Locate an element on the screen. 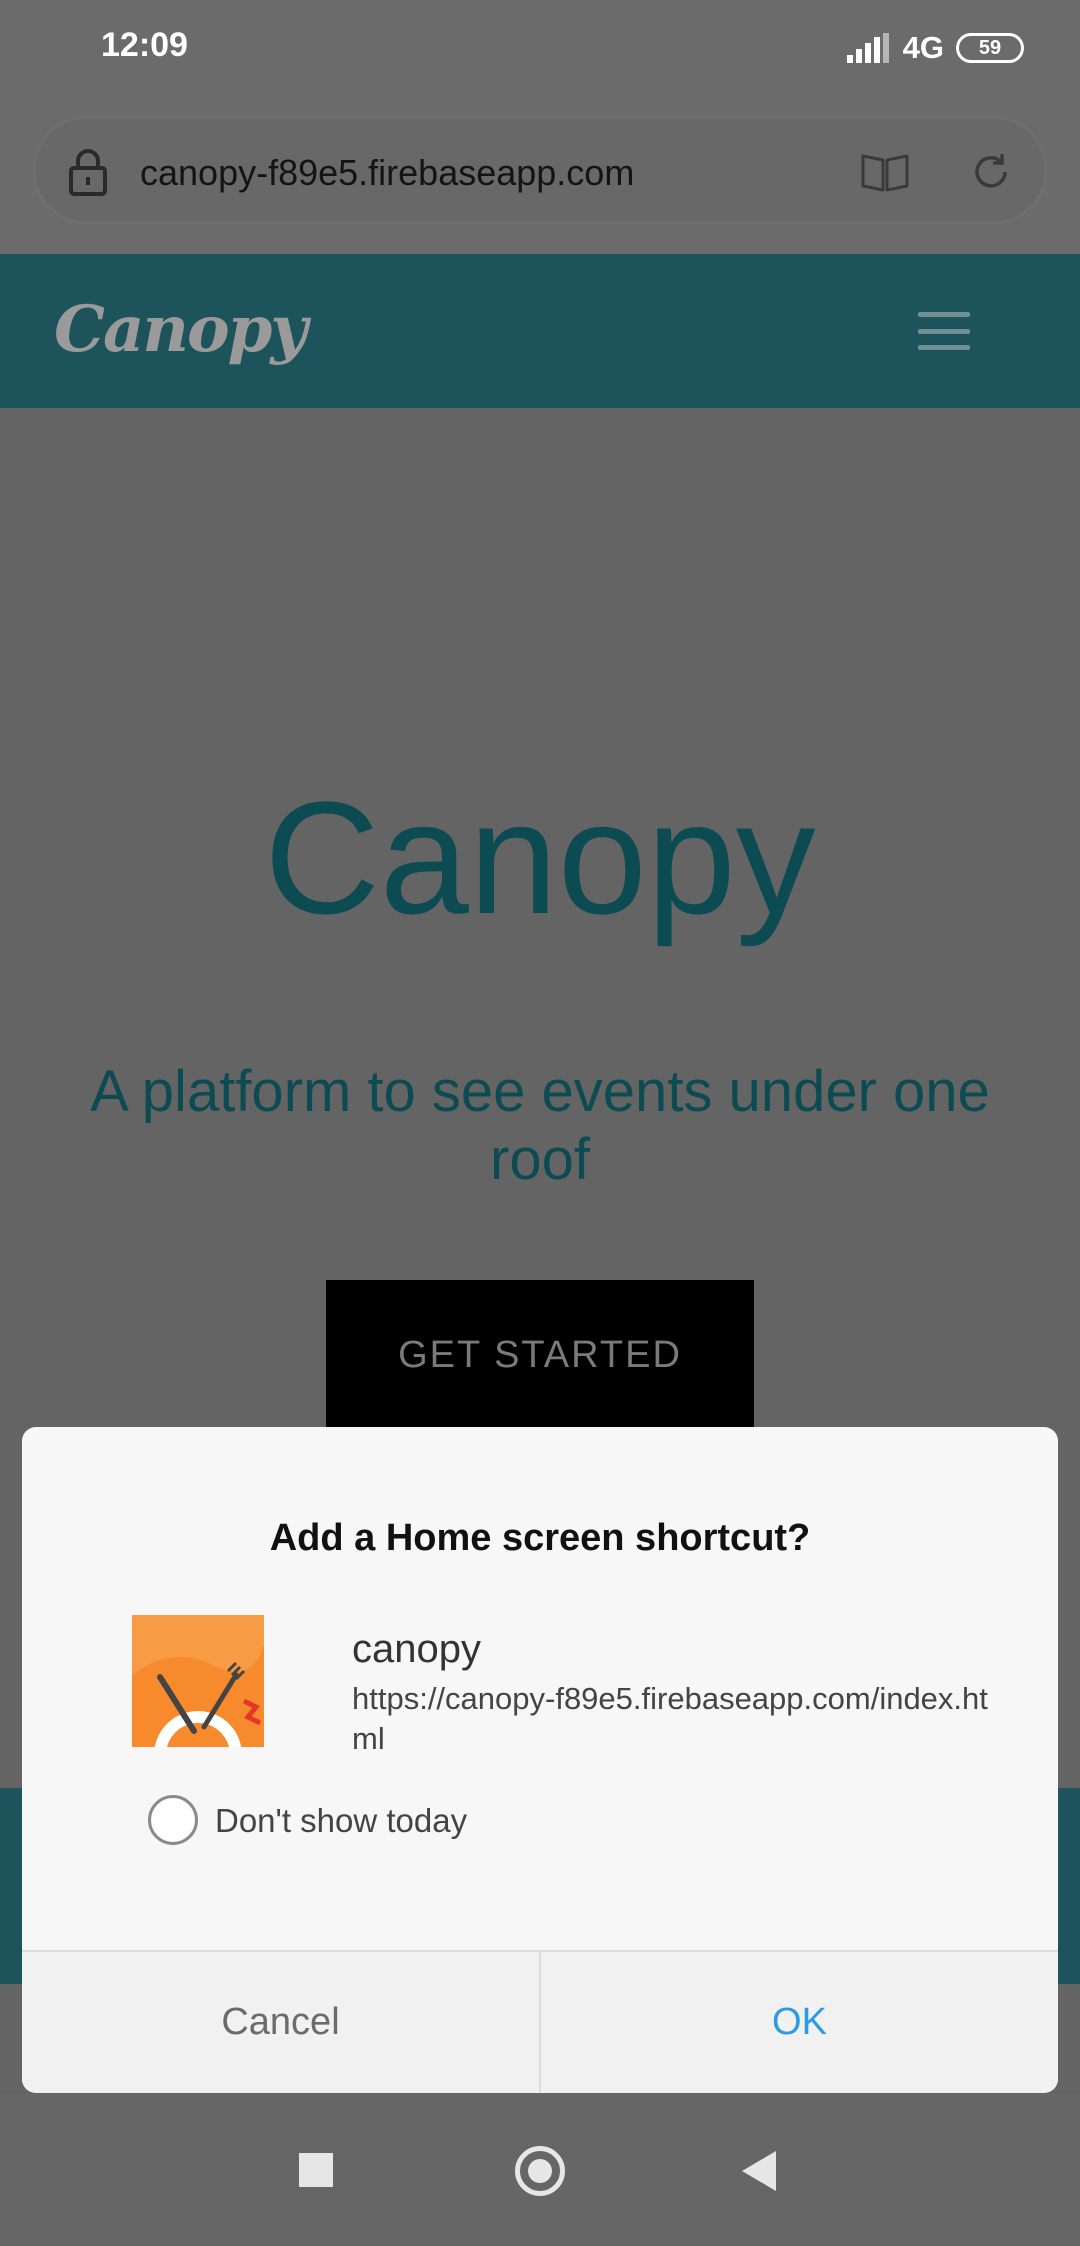 Image resolution: width=1080 pixels, height=2246 pixels. app-icon is located at coordinates (198, 1681).